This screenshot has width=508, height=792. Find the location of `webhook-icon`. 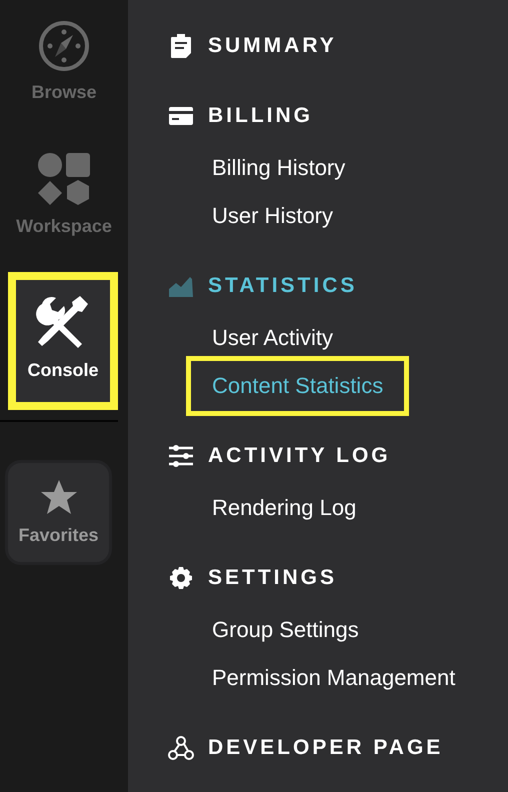

webhook-icon is located at coordinates (181, 748).